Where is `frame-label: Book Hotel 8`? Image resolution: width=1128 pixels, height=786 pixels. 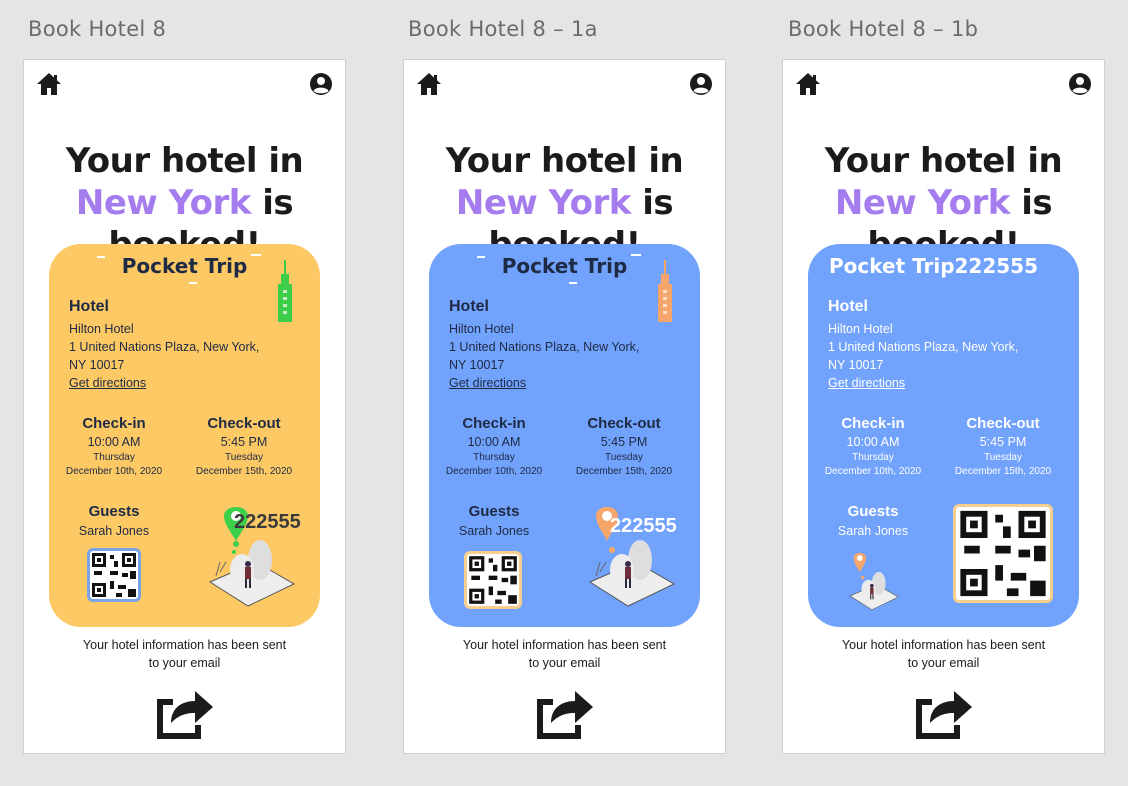 frame-label: Book Hotel 8 is located at coordinates (97, 29).